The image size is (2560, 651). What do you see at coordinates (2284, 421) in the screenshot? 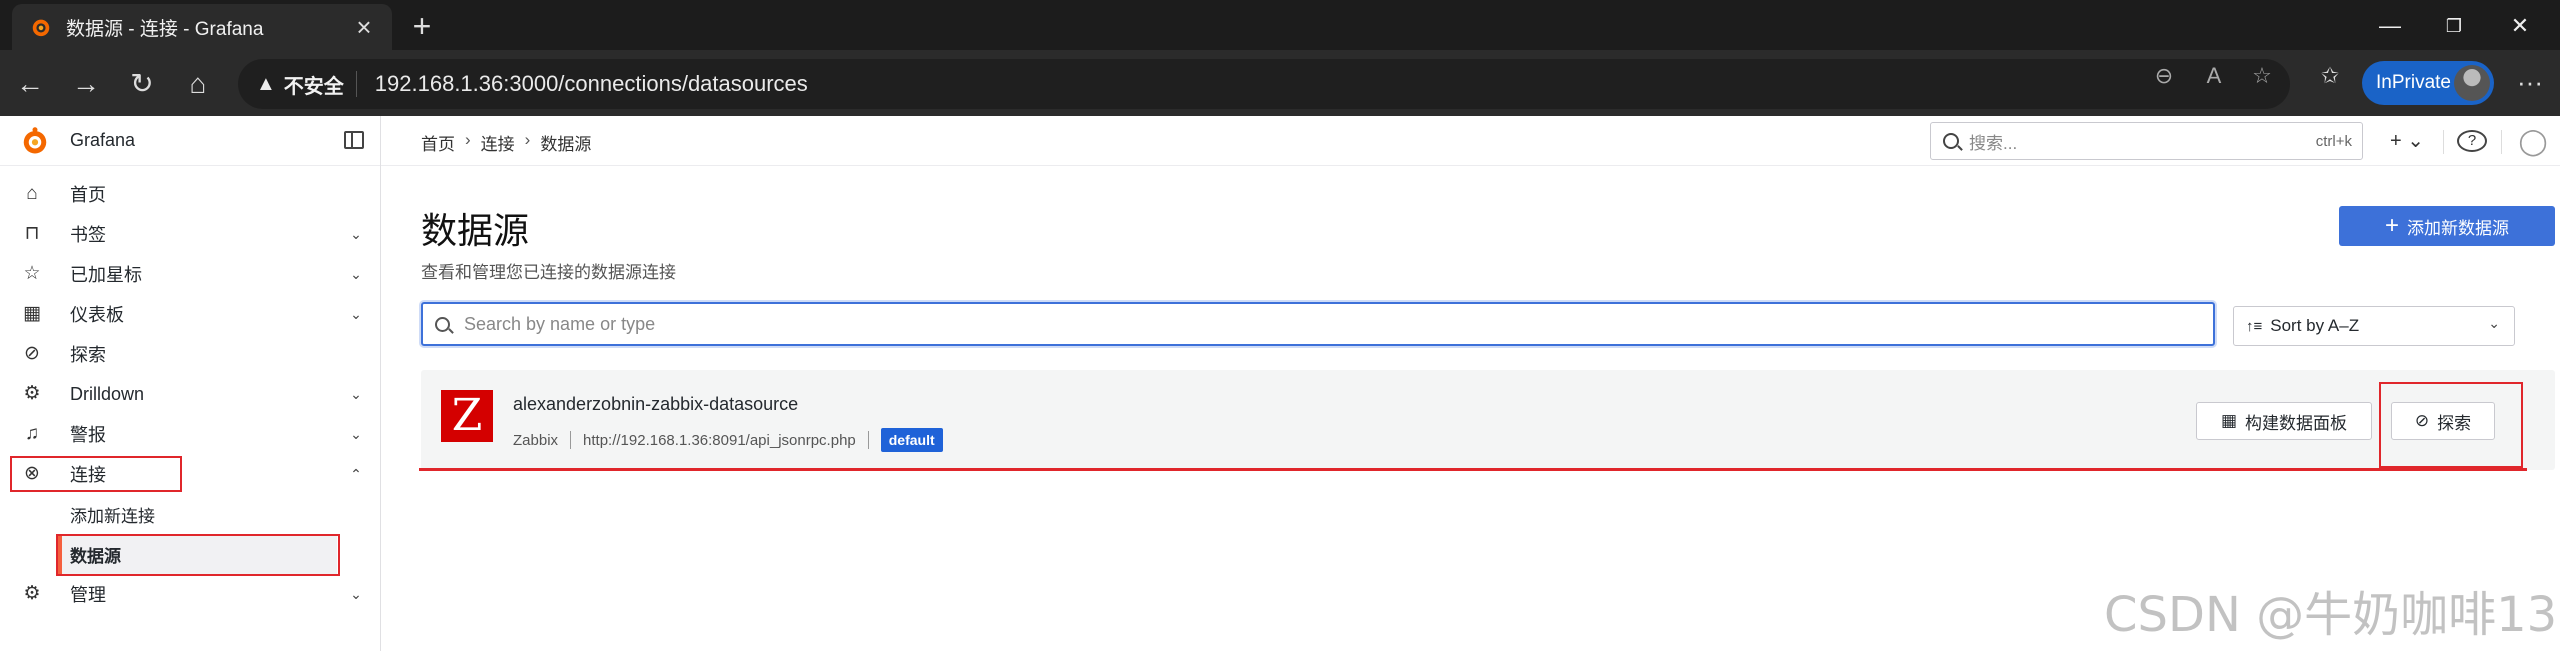
I see `build-dashboard-button: ▦ 构建数据面板` at bounding box center [2284, 421].